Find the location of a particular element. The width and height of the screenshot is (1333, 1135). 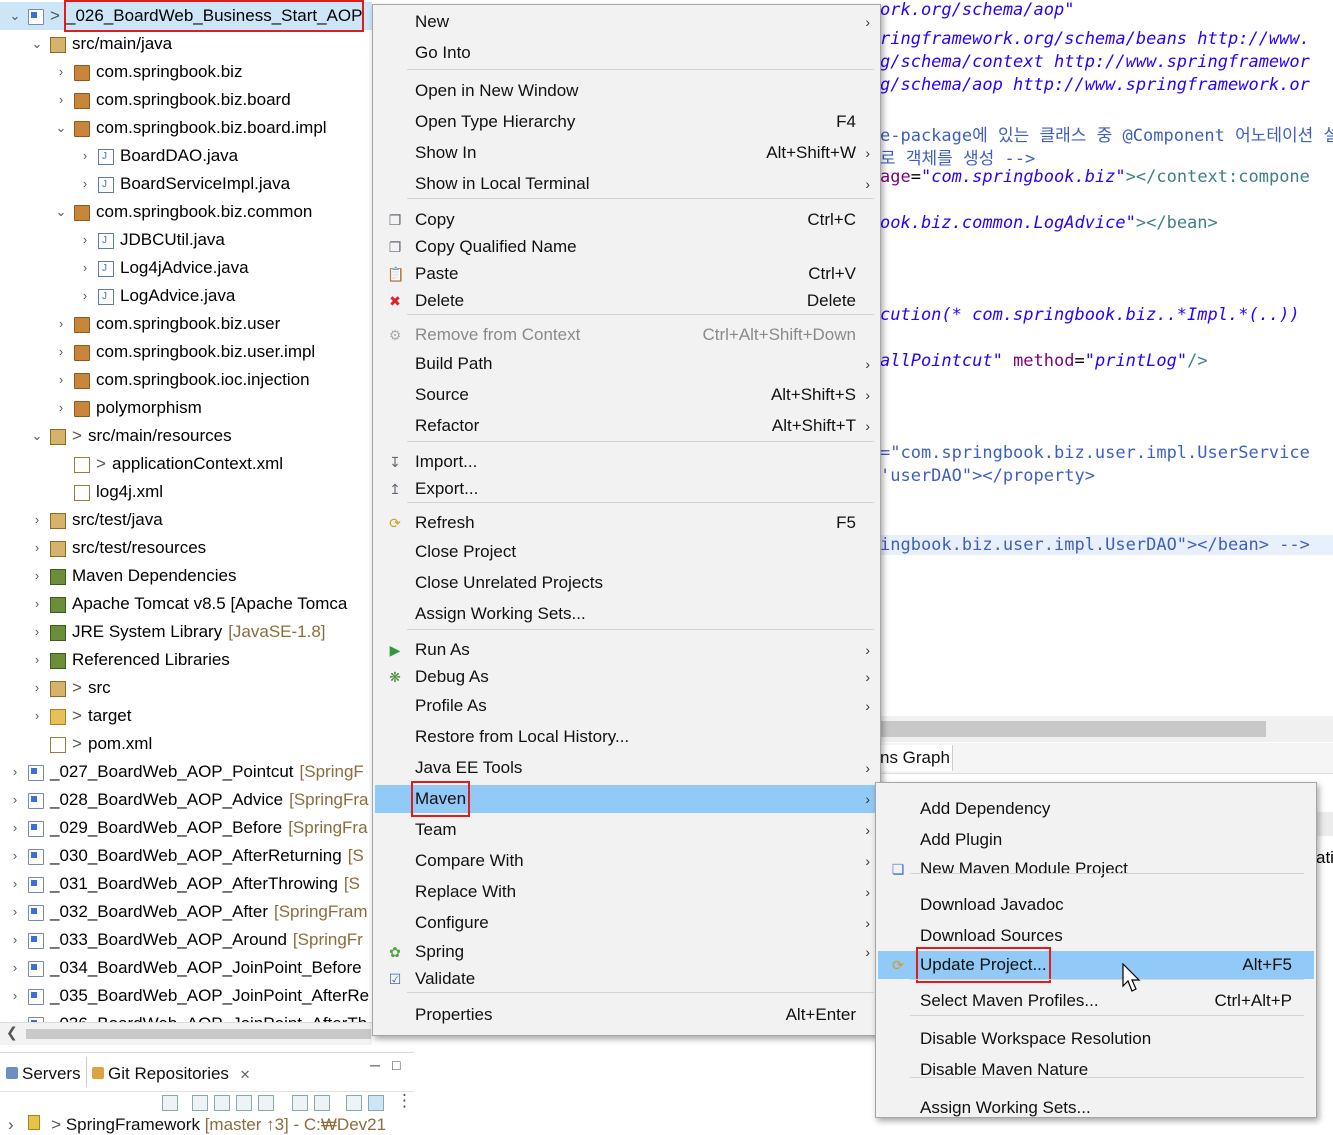

tree-item: ⌄ > _026_BoardWeb_Business_Start_AOP is located at coordinates (186, 16).